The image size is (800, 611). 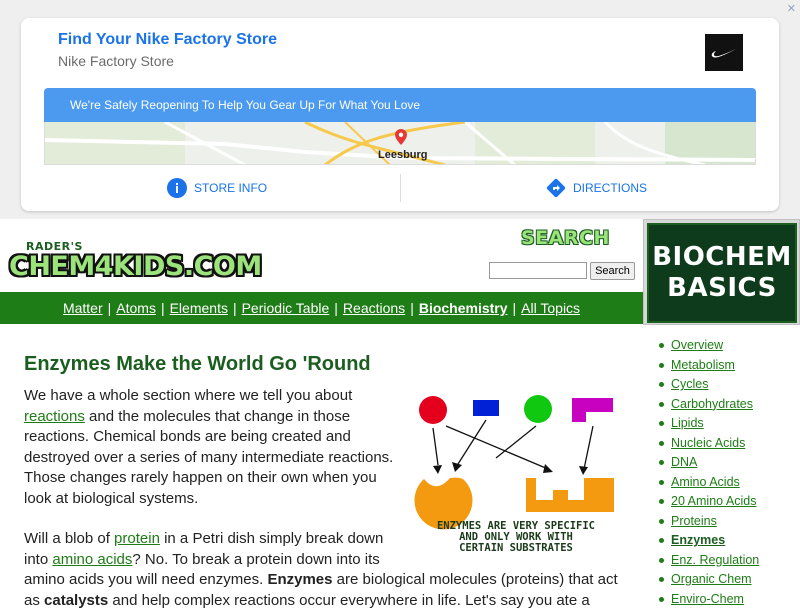 I want to click on sidebar-item-enz-regulation: Enz. Regulation, so click(x=715, y=560).